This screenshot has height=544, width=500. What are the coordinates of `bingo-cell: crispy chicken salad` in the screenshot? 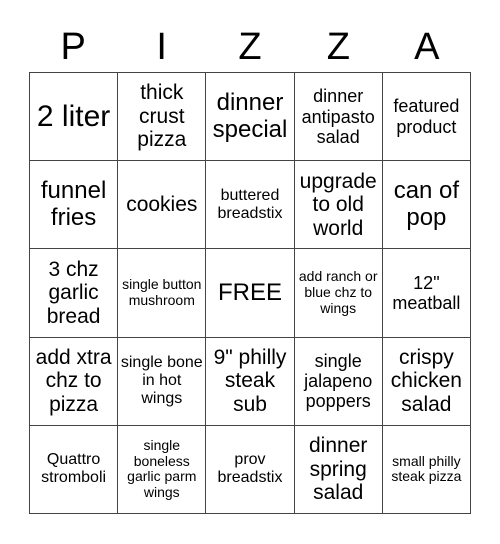 It's located at (426, 381).